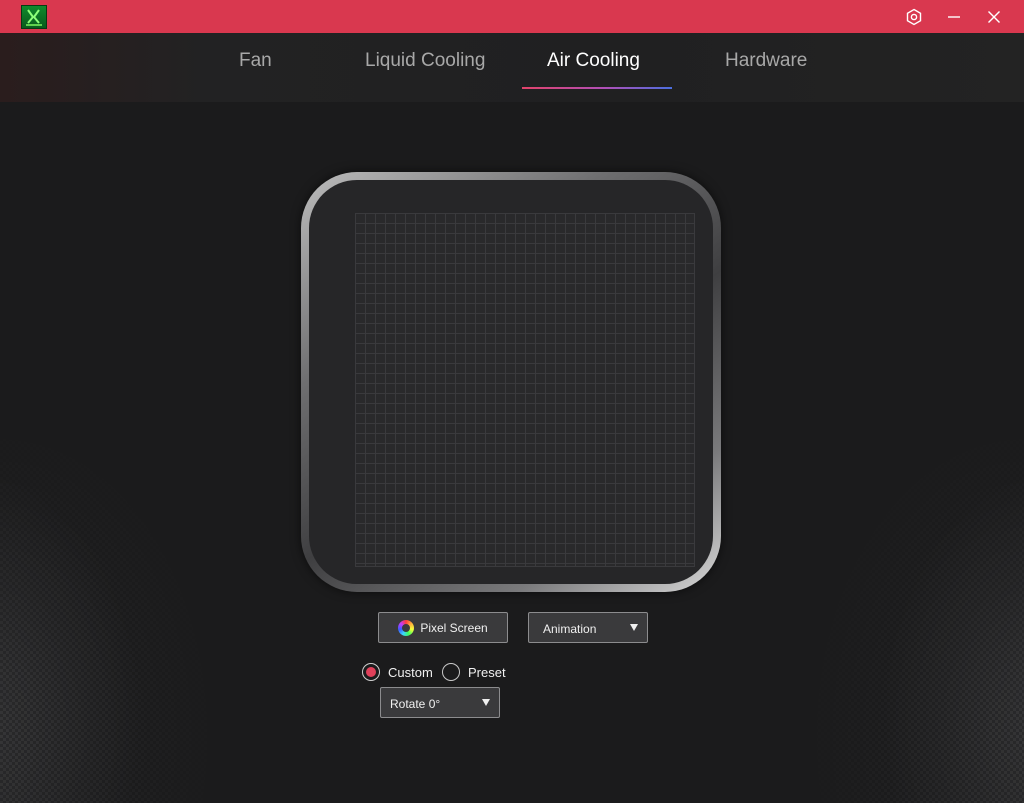 This screenshot has width=1024, height=803. Describe the element at coordinates (914, 16) in the screenshot. I see `settings-hex-icon` at that location.